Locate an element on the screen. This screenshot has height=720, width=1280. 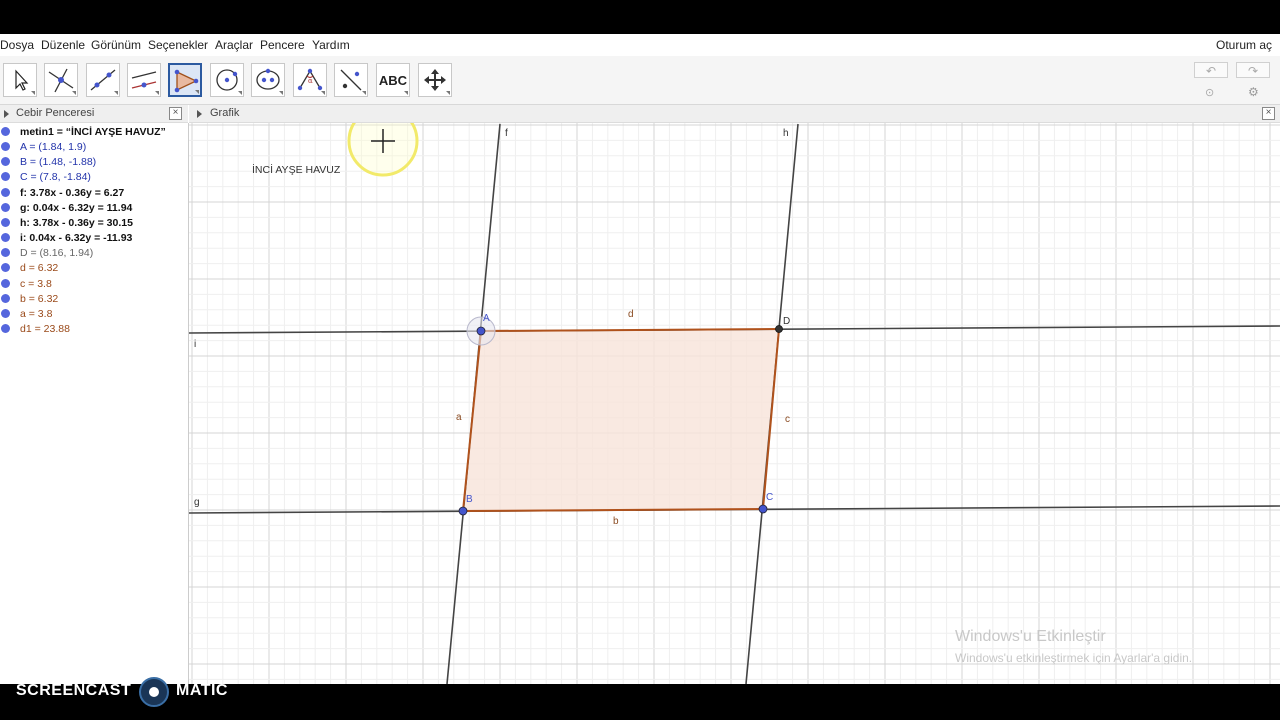
text-object: İNCİ AYŞE HAVUZ is located at coordinates (296, 169).